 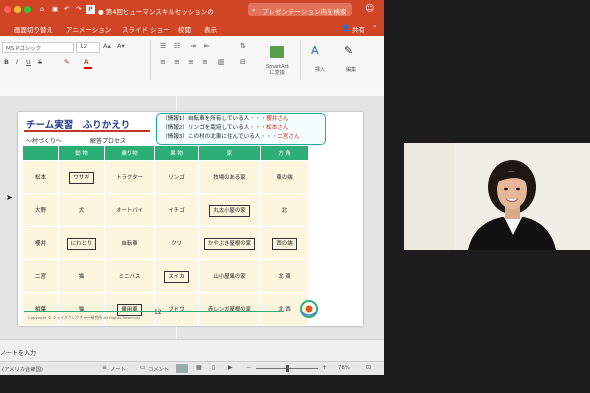 I want to click on cell-text: イチゴ, so click(x=176, y=211).